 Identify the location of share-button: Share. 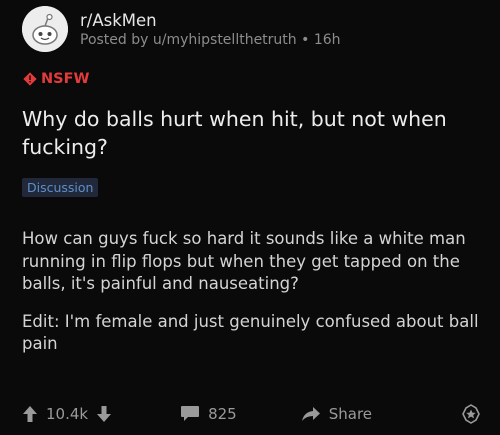
(336, 414).